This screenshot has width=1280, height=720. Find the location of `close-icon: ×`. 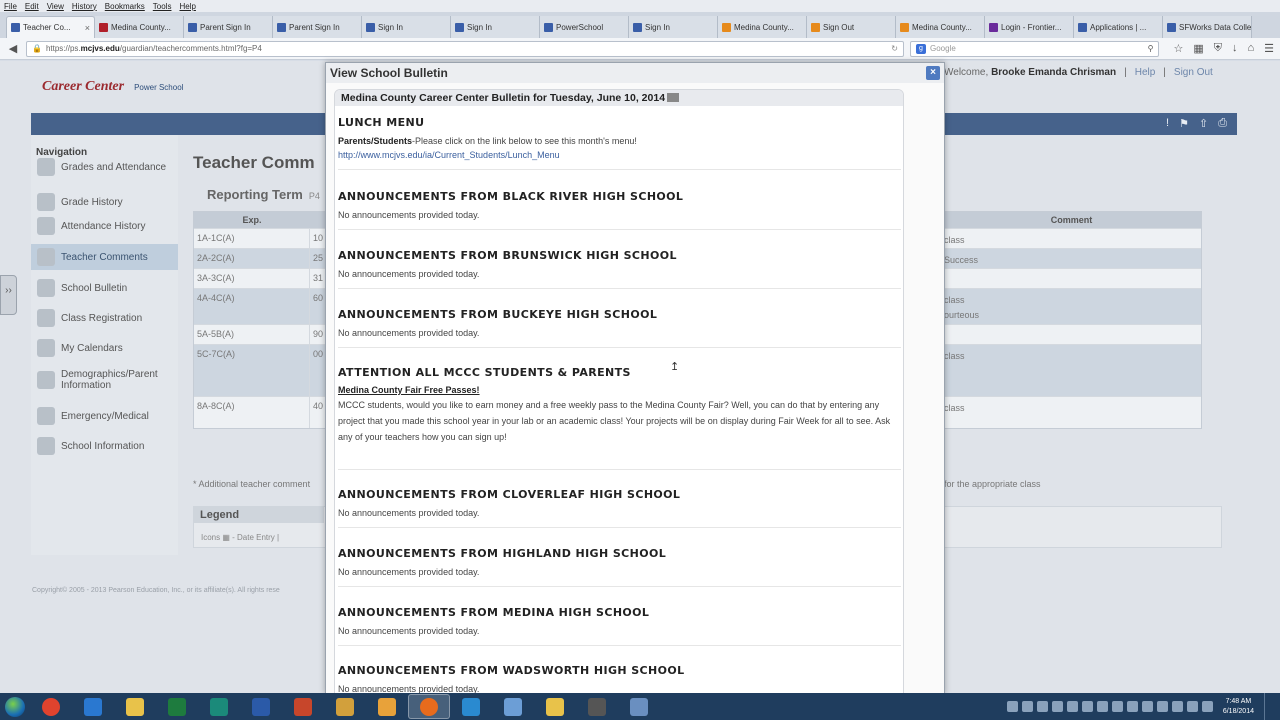

close-icon: × is located at coordinates (933, 73).